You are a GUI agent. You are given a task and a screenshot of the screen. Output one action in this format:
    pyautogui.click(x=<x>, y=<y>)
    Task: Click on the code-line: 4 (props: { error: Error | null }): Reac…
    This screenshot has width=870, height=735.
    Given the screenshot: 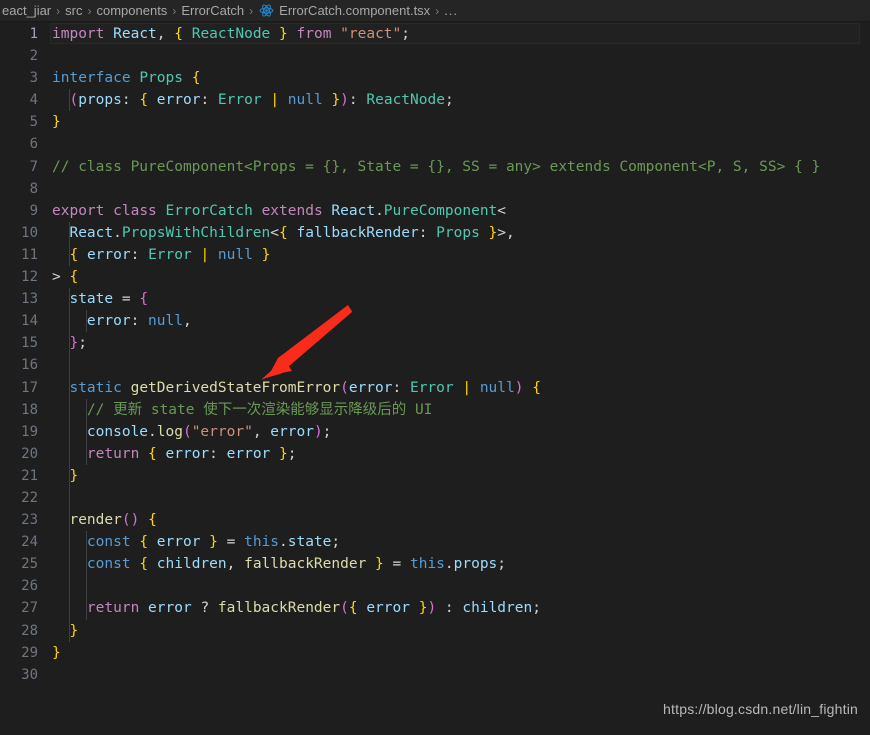 What is the action you would take?
    pyautogui.click(x=435, y=100)
    